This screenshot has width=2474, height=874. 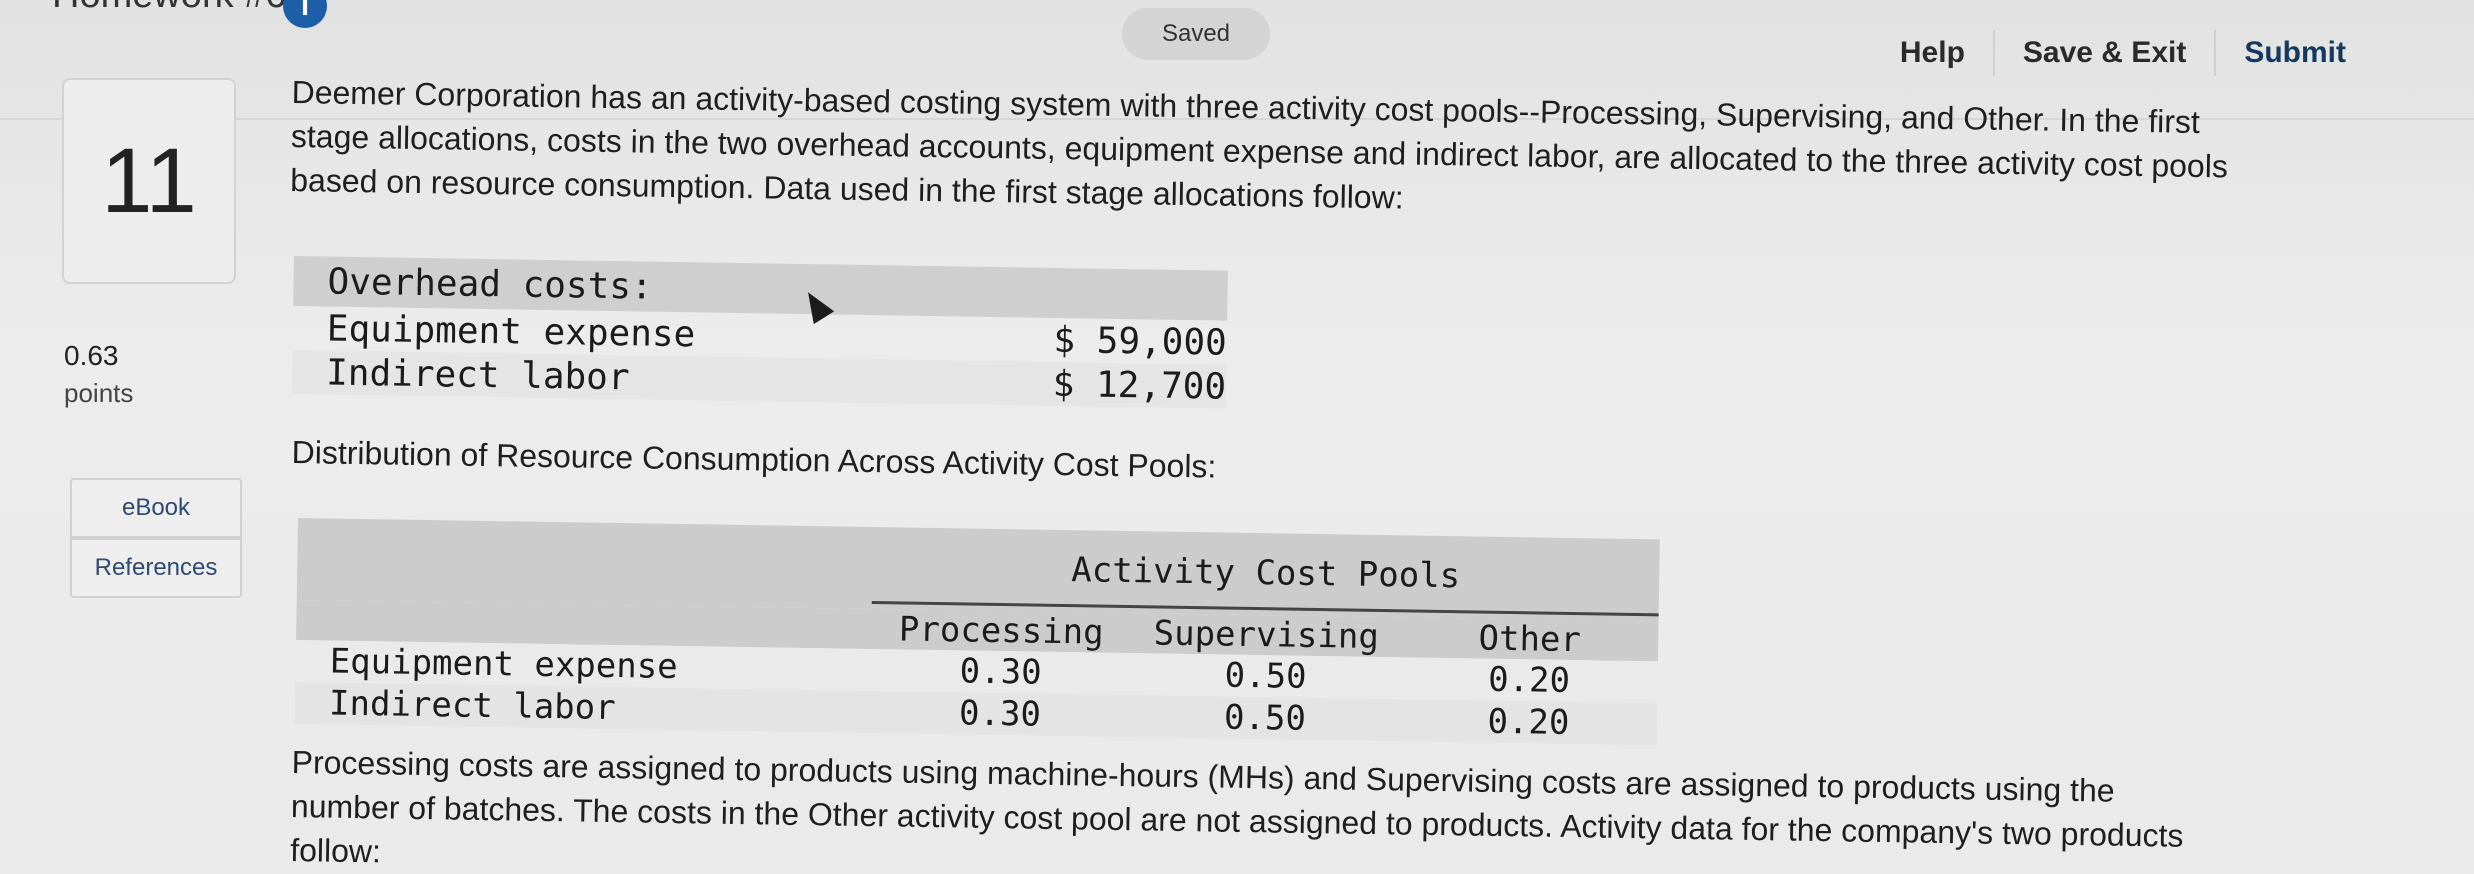 I want to click on empty-header-cell, so click(x=583, y=624).